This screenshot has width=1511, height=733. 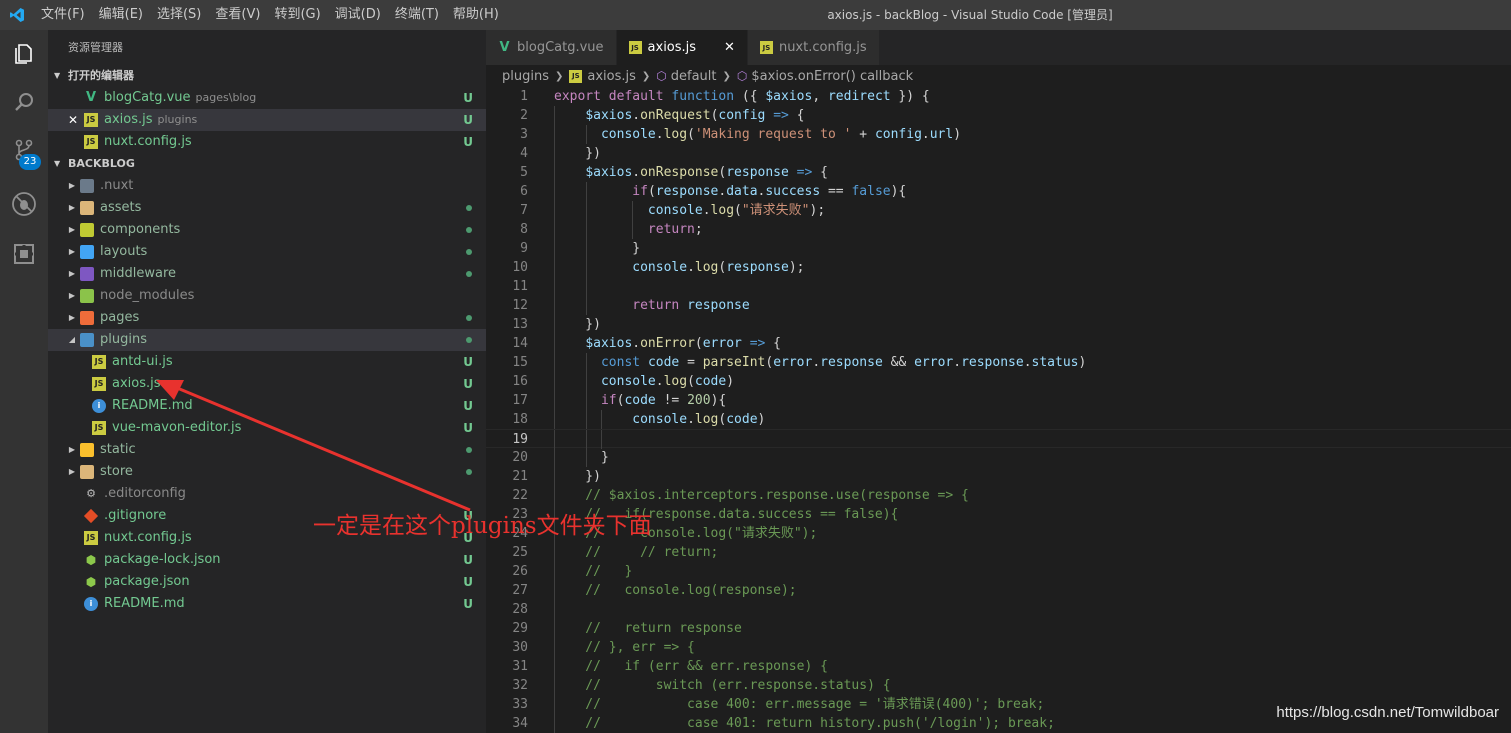 What do you see at coordinates (267, 164) in the screenshot?
I see `project-header: ▼ BACKBLOG` at bounding box center [267, 164].